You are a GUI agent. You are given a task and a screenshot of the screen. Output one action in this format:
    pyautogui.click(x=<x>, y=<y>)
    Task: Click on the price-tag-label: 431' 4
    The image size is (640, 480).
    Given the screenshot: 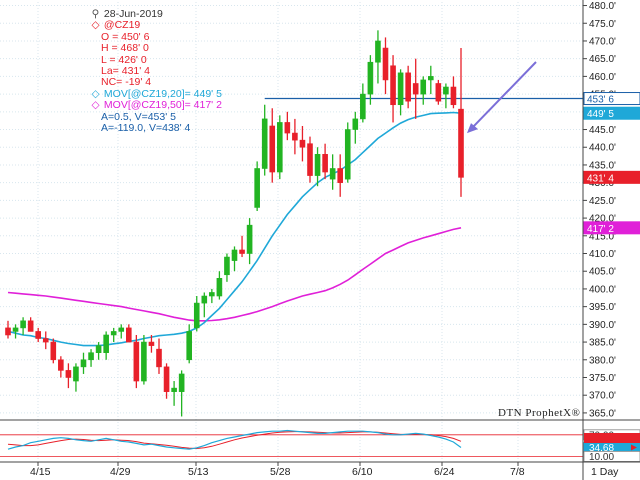 What is the action you would take?
    pyautogui.click(x=600, y=178)
    